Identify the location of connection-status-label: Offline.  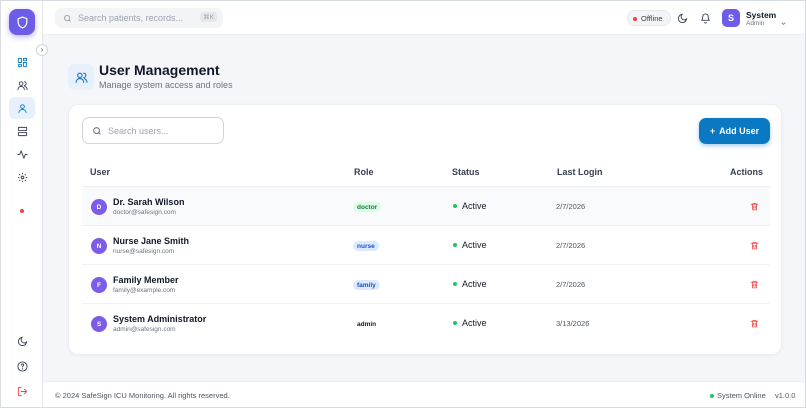
(652, 18).